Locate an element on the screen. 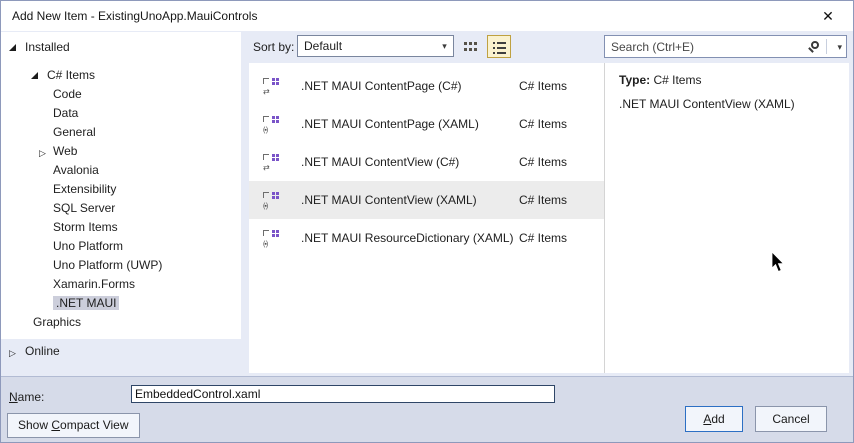 This screenshot has height=443, width=854. tree-item-label: Web is located at coordinates (65, 151).